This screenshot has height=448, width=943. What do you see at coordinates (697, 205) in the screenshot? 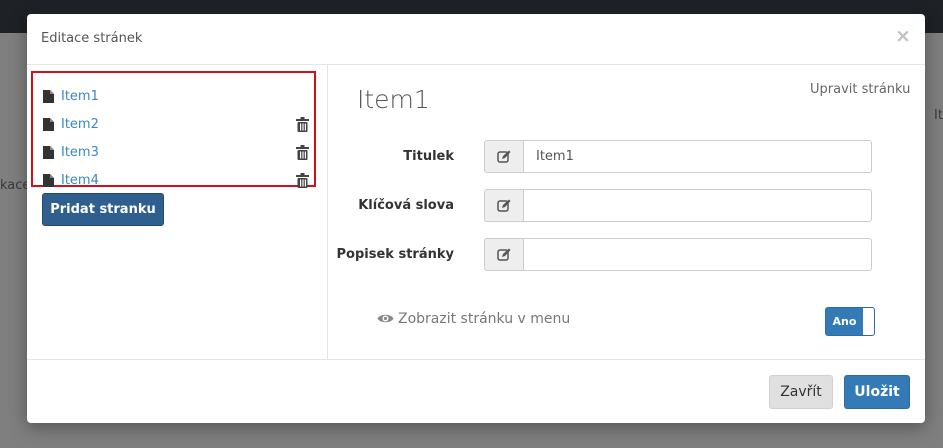
I see `keywords-input` at bounding box center [697, 205].